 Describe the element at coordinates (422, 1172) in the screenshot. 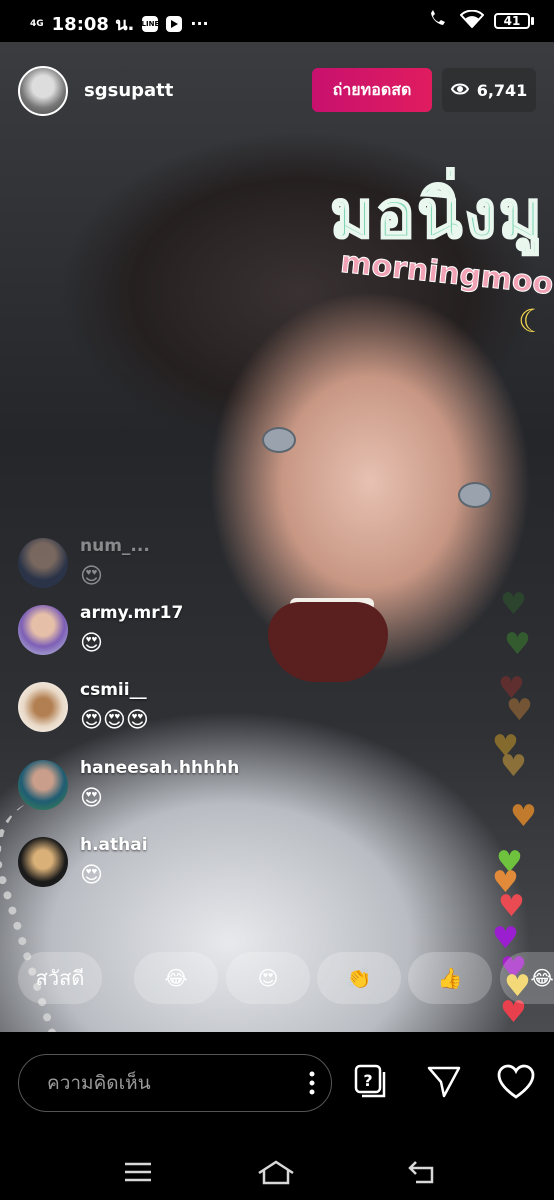

I see `back-icon` at that location.